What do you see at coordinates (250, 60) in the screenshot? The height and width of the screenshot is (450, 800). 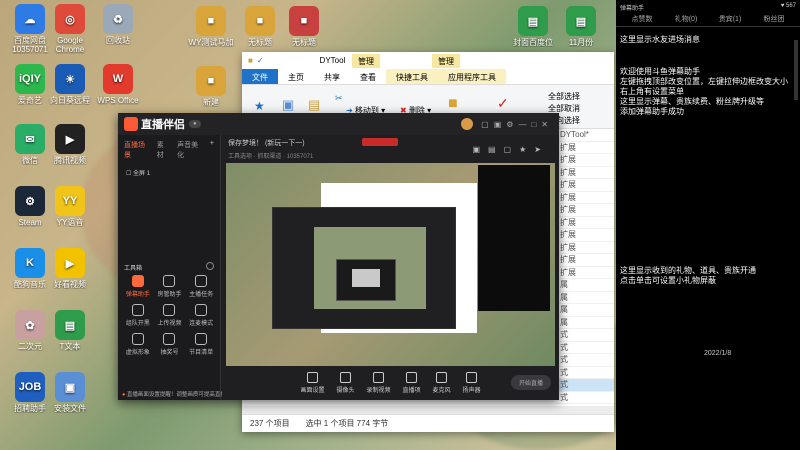 I see `quick-access-icon: ■` at bounding box center [250, 60].